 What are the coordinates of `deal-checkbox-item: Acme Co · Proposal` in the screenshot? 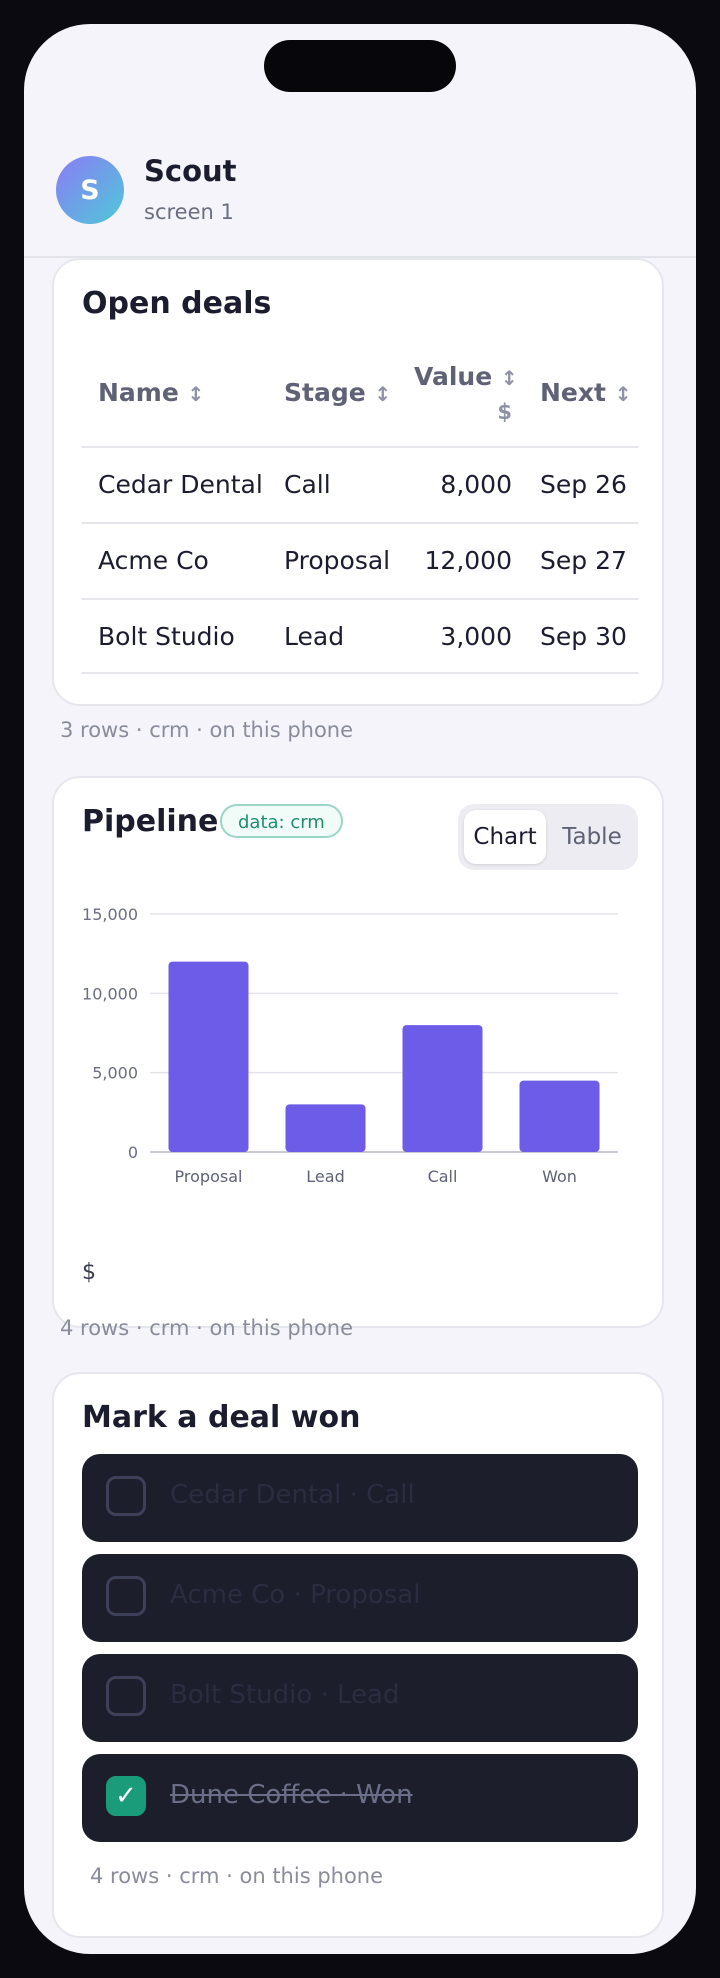 It's located at (360, 1598).